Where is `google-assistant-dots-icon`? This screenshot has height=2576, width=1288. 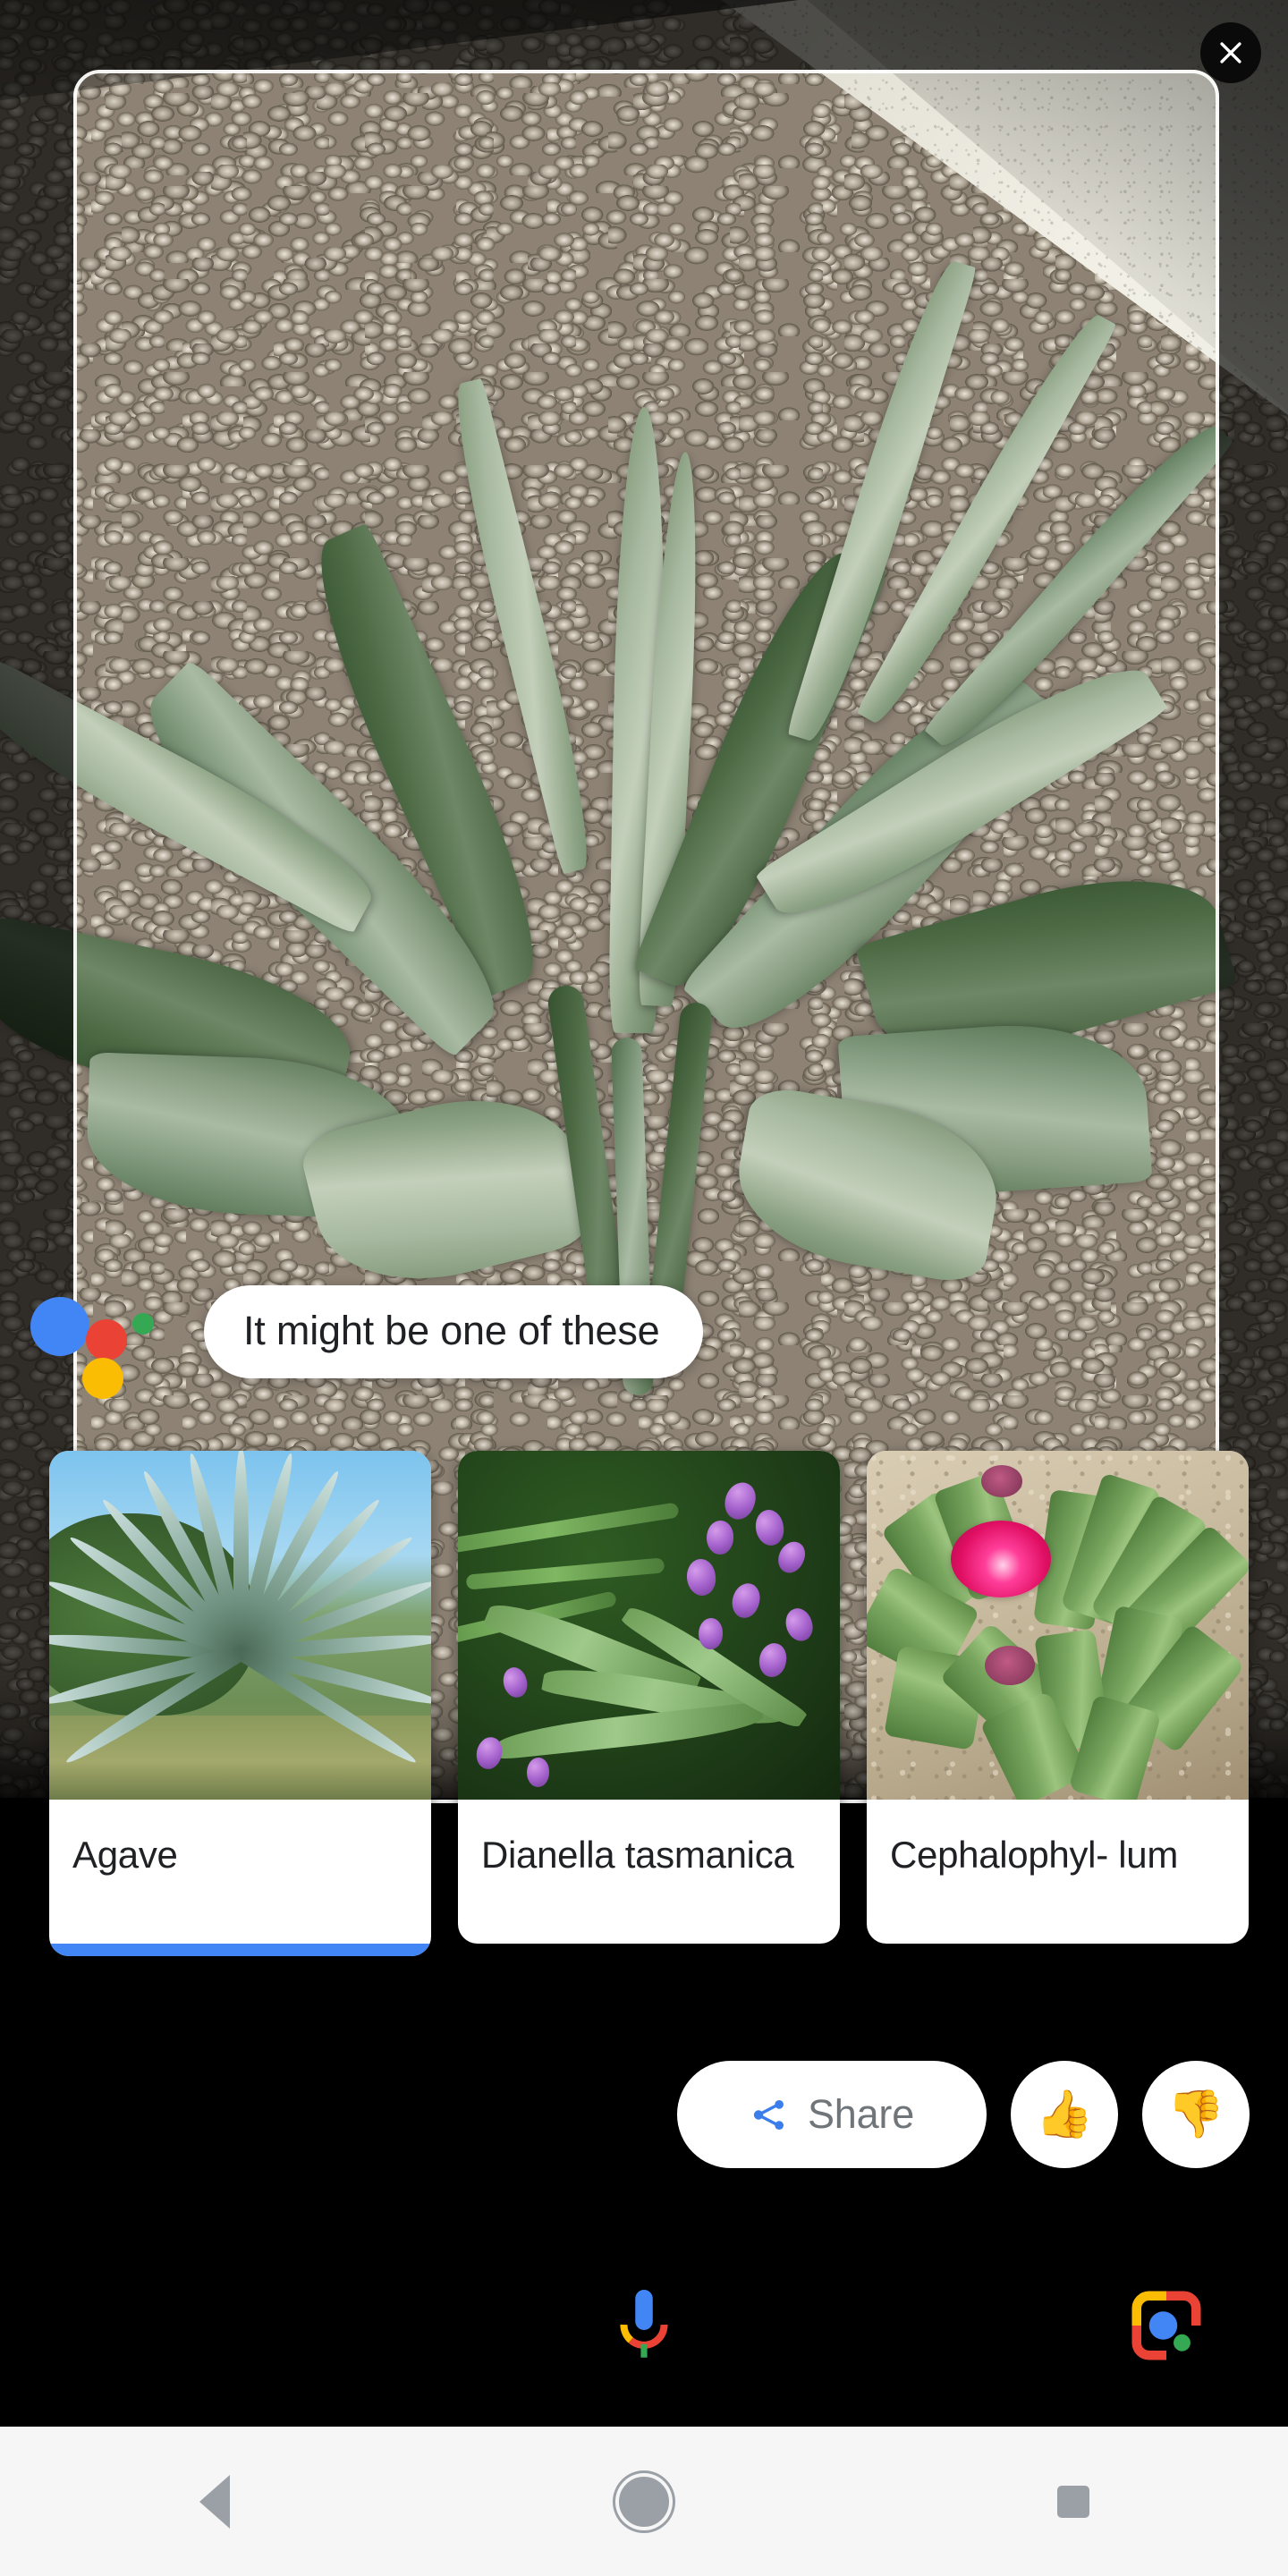 google-assistant-dots-icon is located at coordinates (112, 1348).